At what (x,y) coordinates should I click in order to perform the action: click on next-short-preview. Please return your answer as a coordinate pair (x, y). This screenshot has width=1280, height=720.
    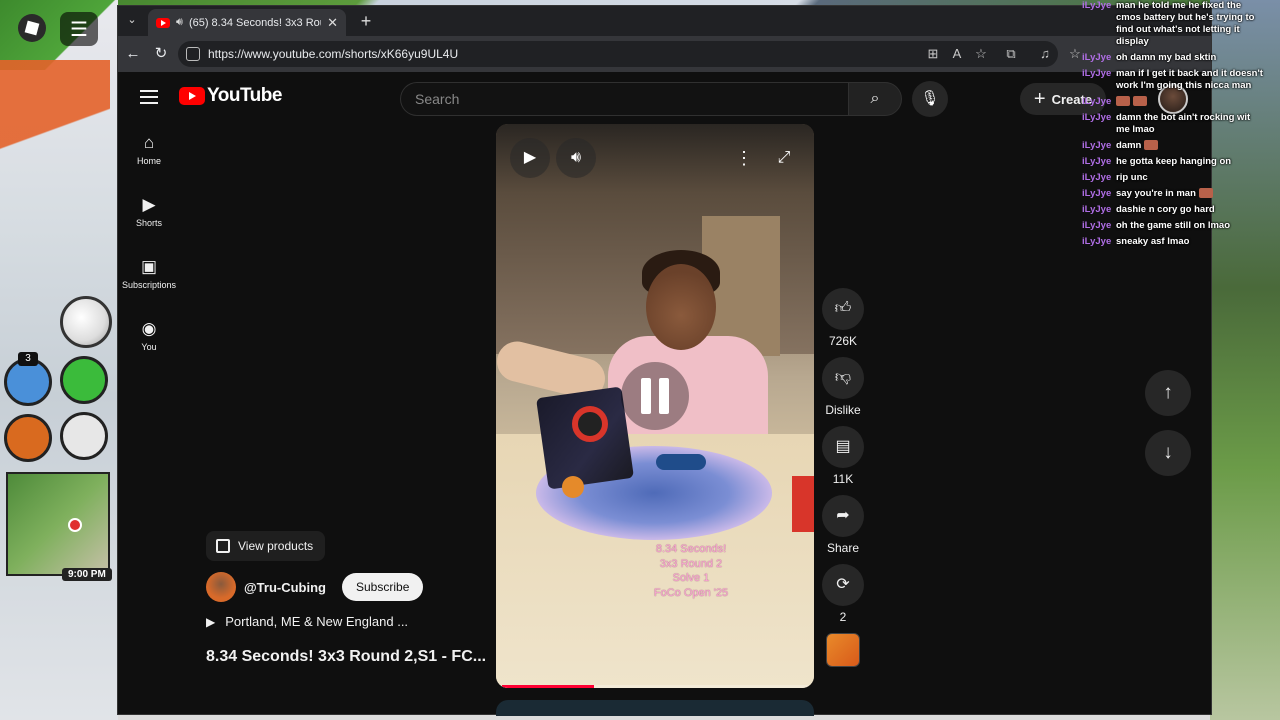
    Looking at the image, I should click on (655, 708).